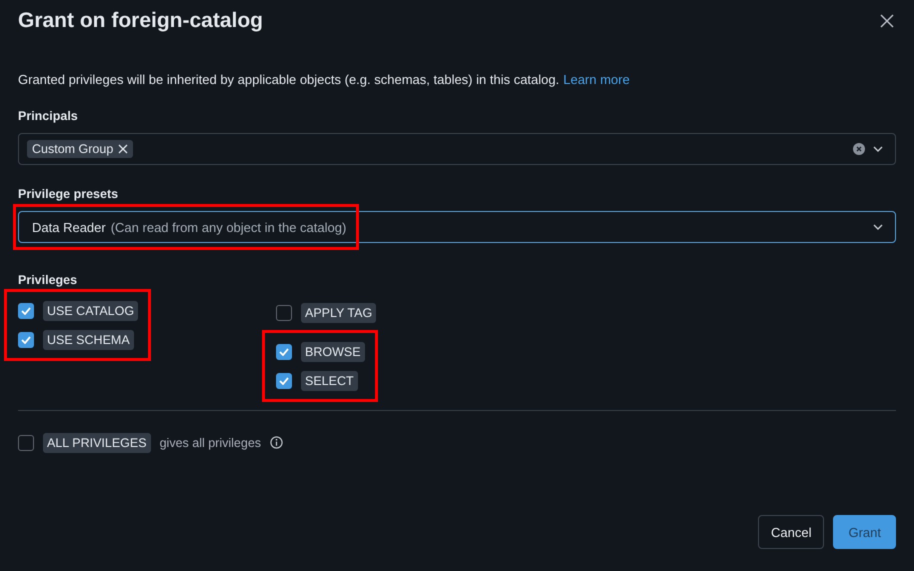  Describe the element at coordinates (69, 227) in the screenshot. I see `preset-value: Data Reader` at that location.